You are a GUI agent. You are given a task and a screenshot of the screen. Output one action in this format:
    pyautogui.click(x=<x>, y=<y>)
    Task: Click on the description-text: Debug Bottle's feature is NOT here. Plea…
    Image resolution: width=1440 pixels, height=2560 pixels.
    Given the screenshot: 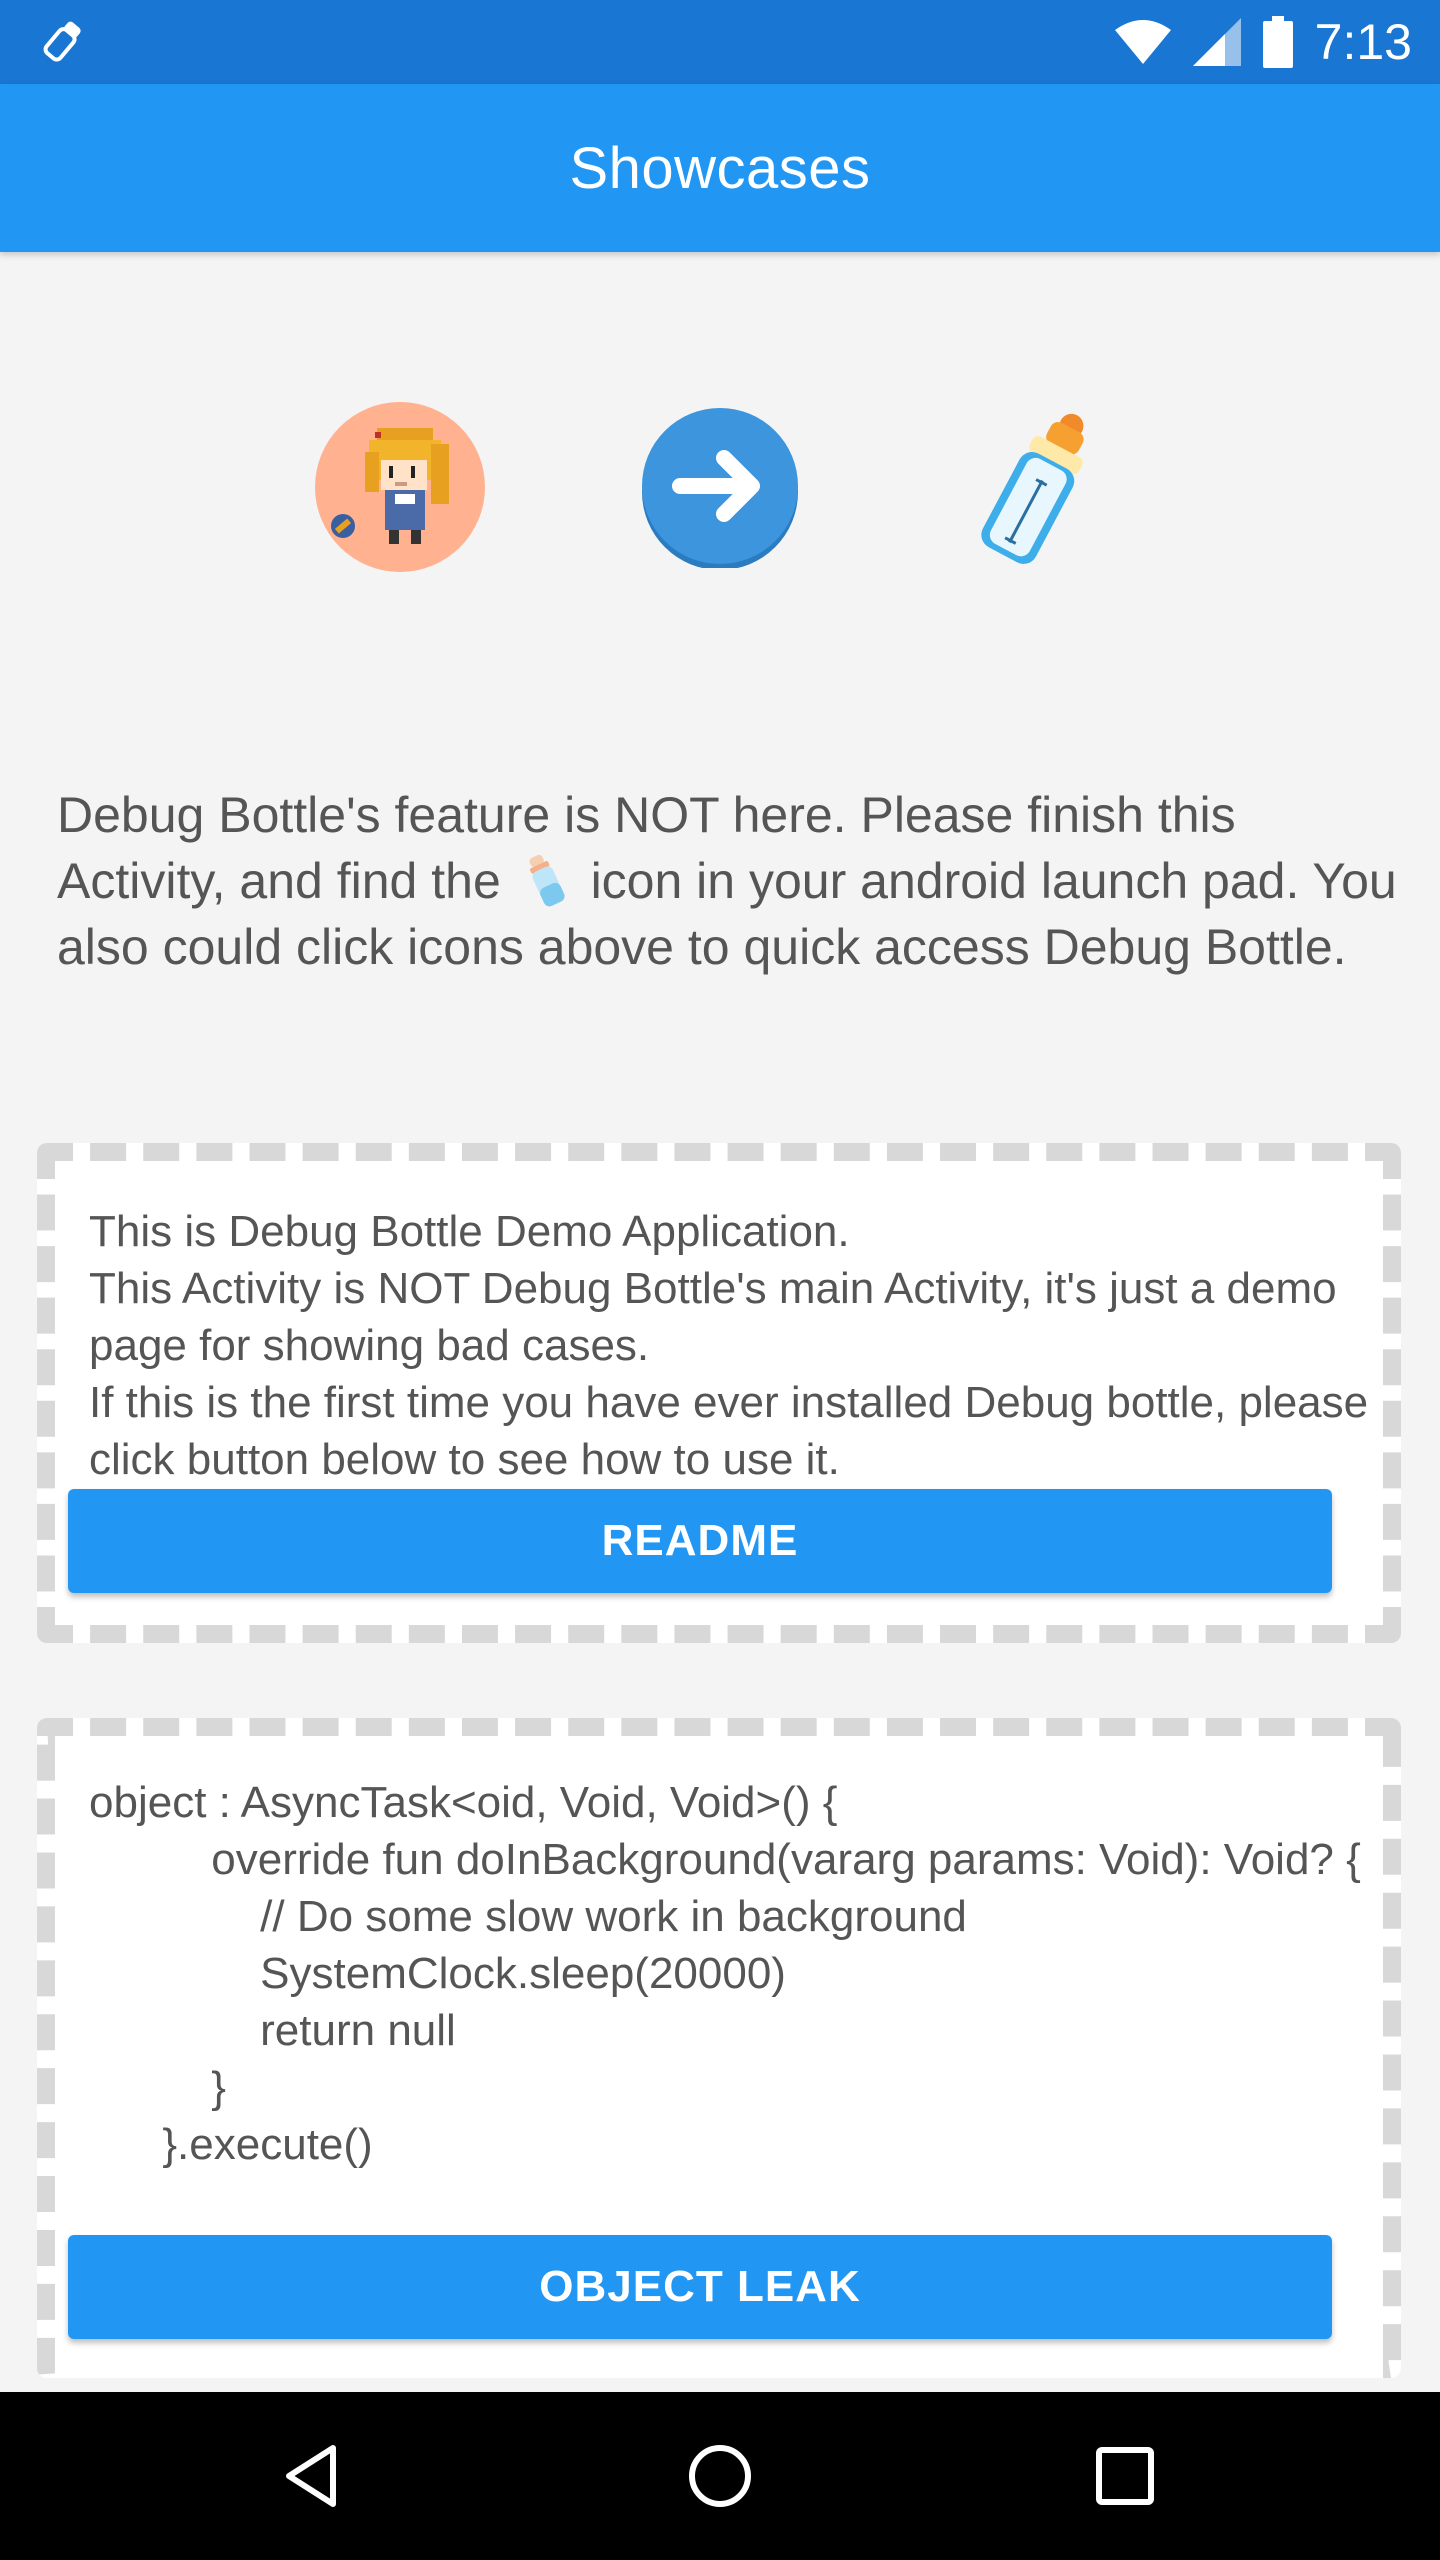 What is the action you would take?
    pyautogui.click(x=727, y=881)
    